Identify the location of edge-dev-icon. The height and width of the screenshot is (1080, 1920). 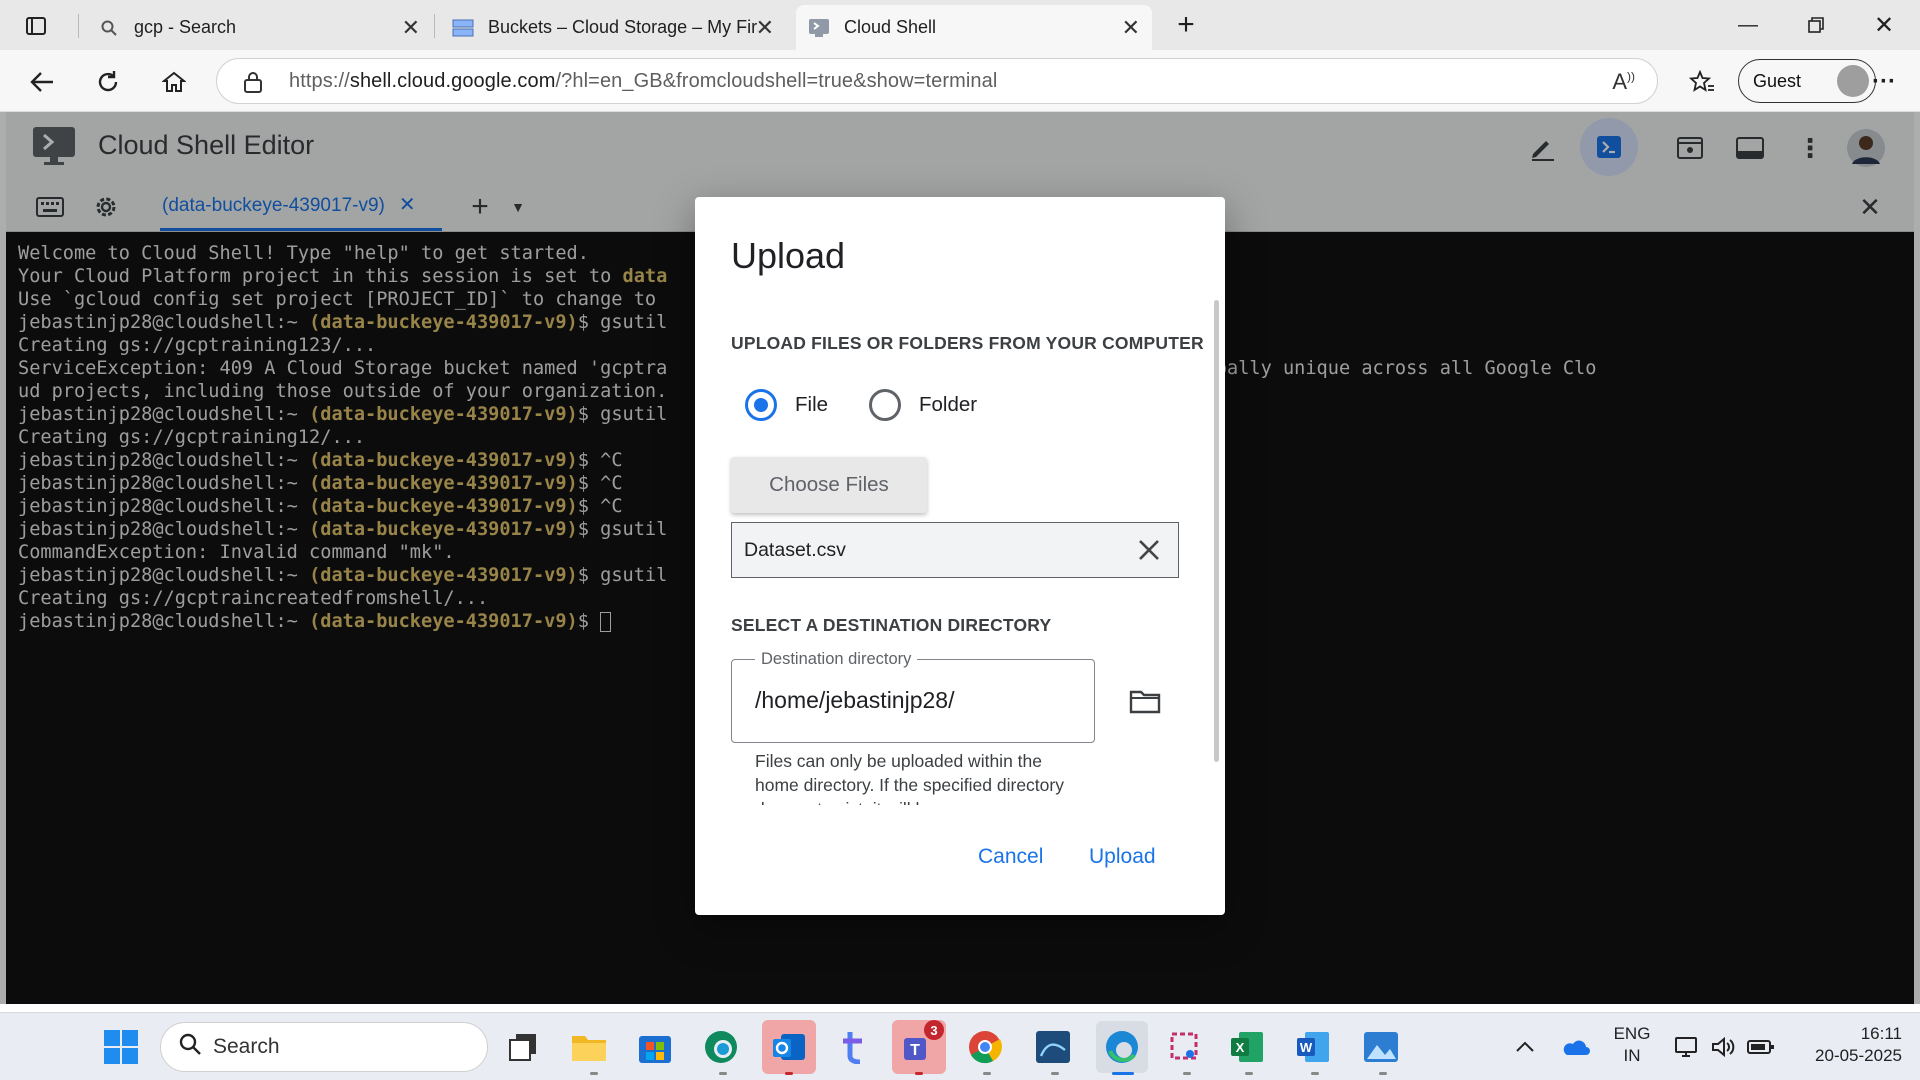
(721, 1047).